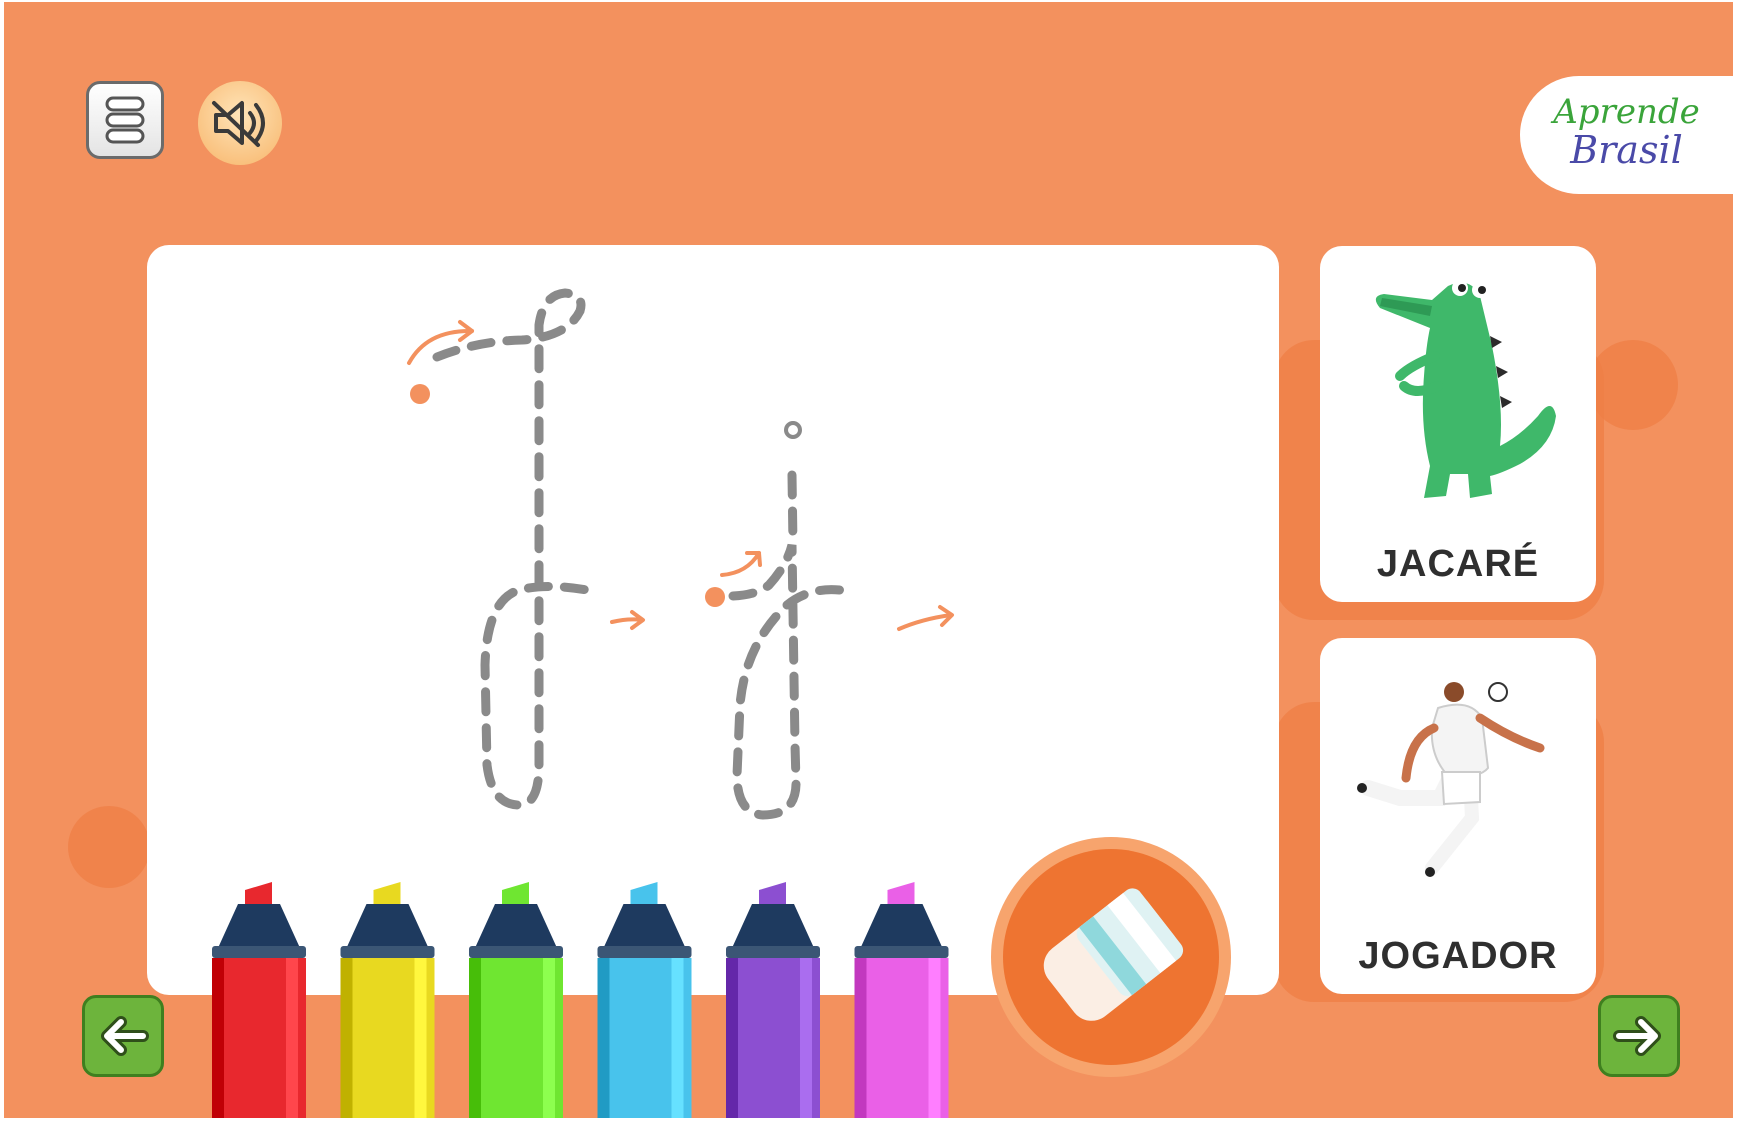 The height and width of the screenshot is (1126, 1737). Describe the element at coordinates (644, 1000) in the screenshot. I see `marker-blue` at that location.